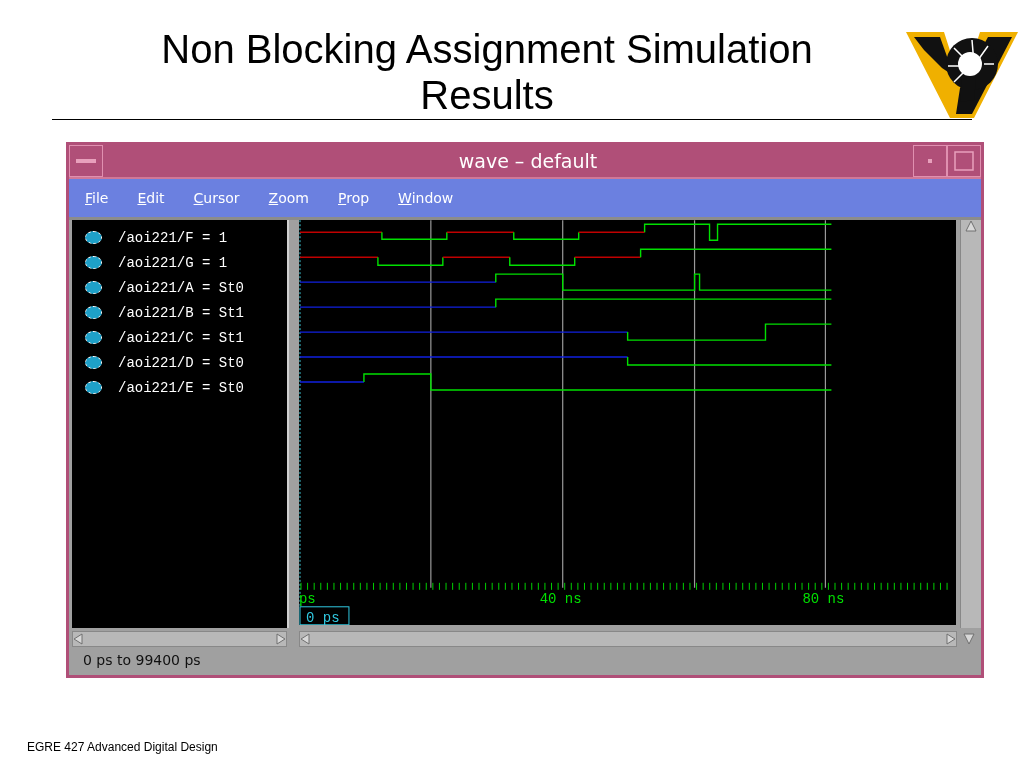  What do you see at coordinates (181, 337) in the screenshot?
I see `signal-name: /aoi221/C = St1` at bounding box center [181, 337].